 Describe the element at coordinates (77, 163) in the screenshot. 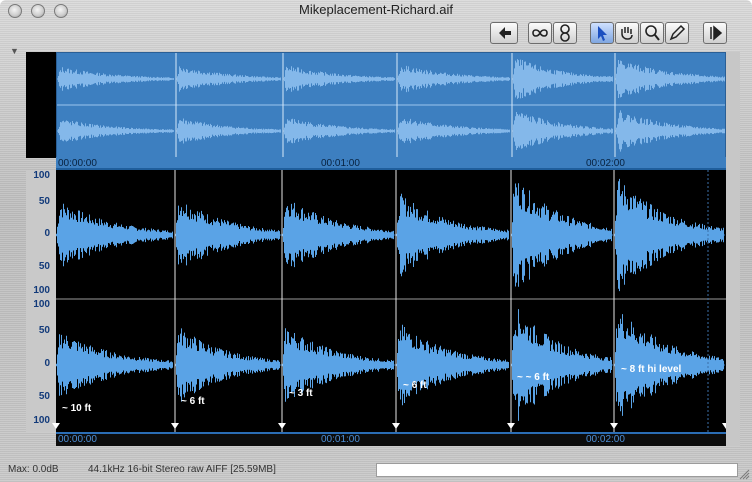

I see `overview-time-label: 00:00:00` at that location.